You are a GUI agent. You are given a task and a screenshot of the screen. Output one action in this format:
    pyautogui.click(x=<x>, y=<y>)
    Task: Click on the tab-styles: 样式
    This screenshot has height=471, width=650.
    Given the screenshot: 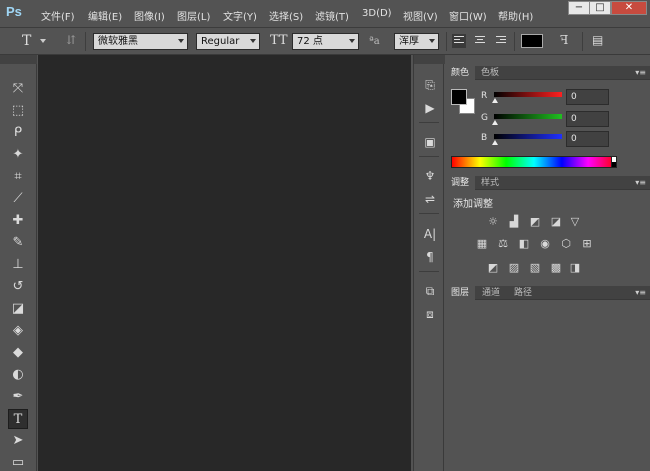 What is the action you would take?
    pyautogui.click(x=490, y=183)
    